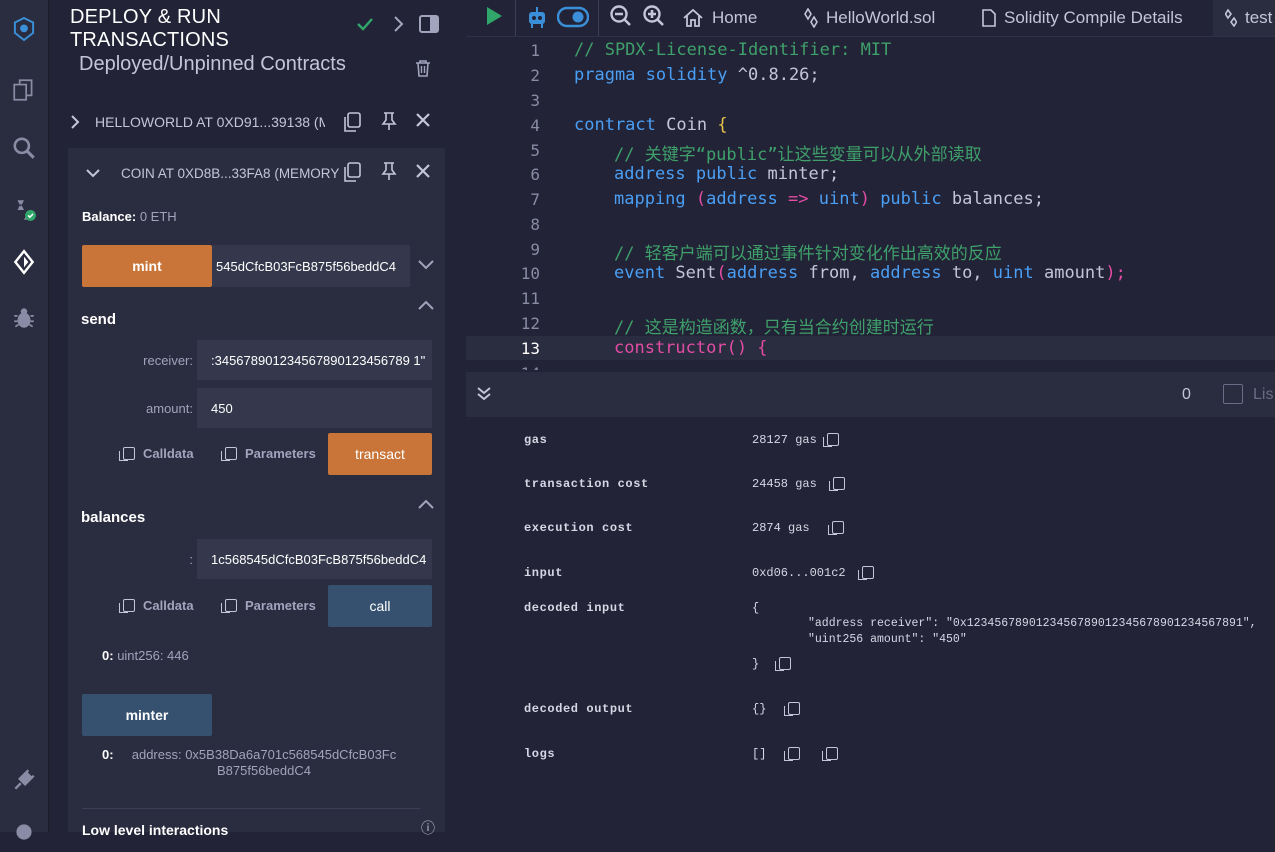 This screenshot has height=852, width=1275. I want to click on info-icon: ⓘ, so click(428, 828).